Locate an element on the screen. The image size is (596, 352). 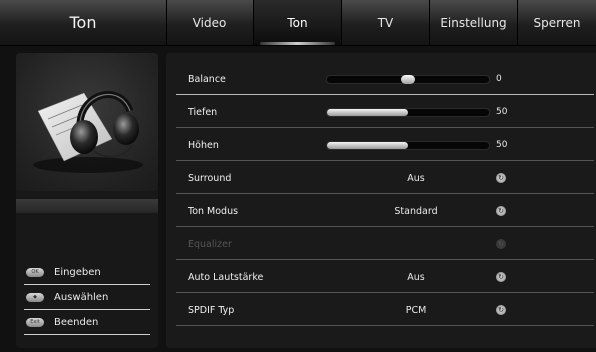
hoehen-row: Höhen 50 is located at coordinates (385, 145).